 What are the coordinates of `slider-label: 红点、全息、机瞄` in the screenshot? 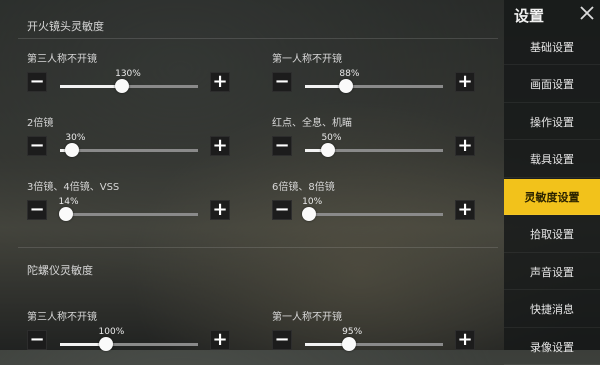 It's located at (312, 123).